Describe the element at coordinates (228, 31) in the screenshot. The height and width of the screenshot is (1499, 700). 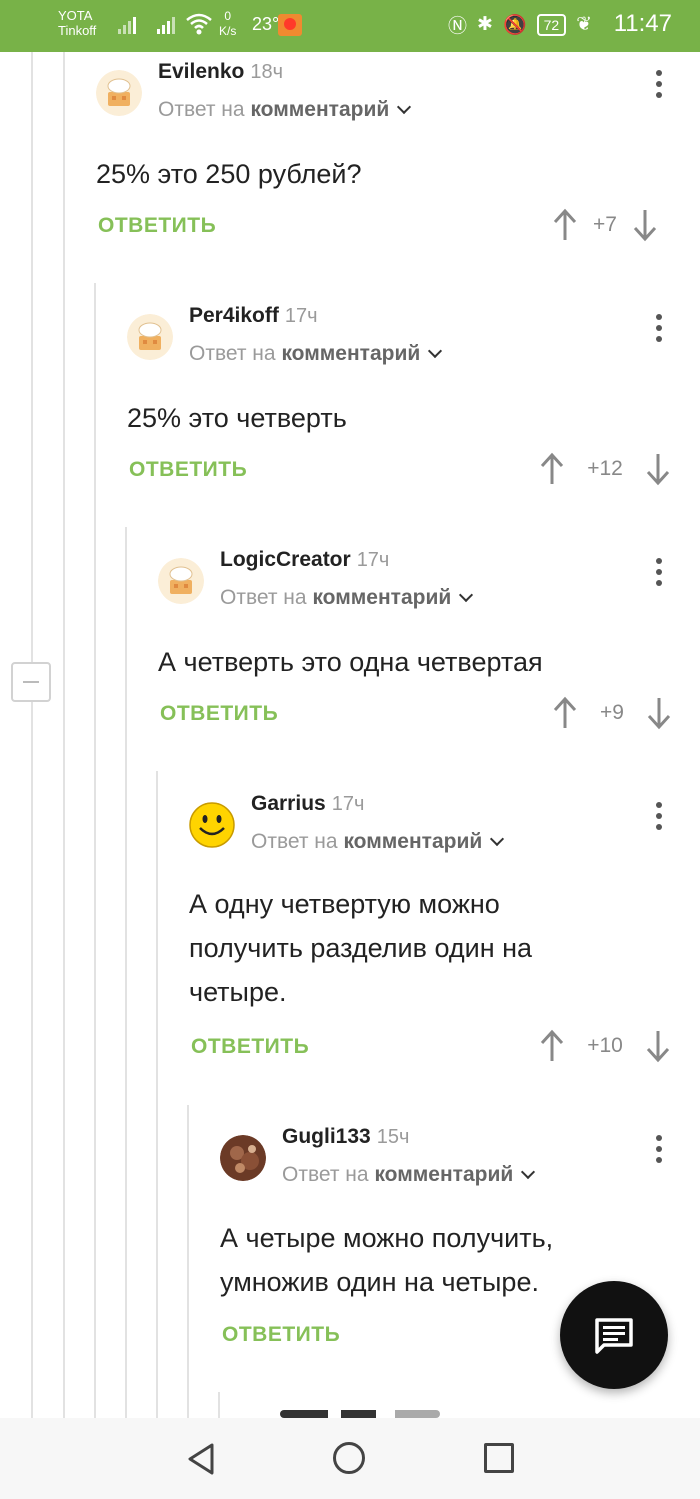
I see `speed-unit: K/s` at that location.